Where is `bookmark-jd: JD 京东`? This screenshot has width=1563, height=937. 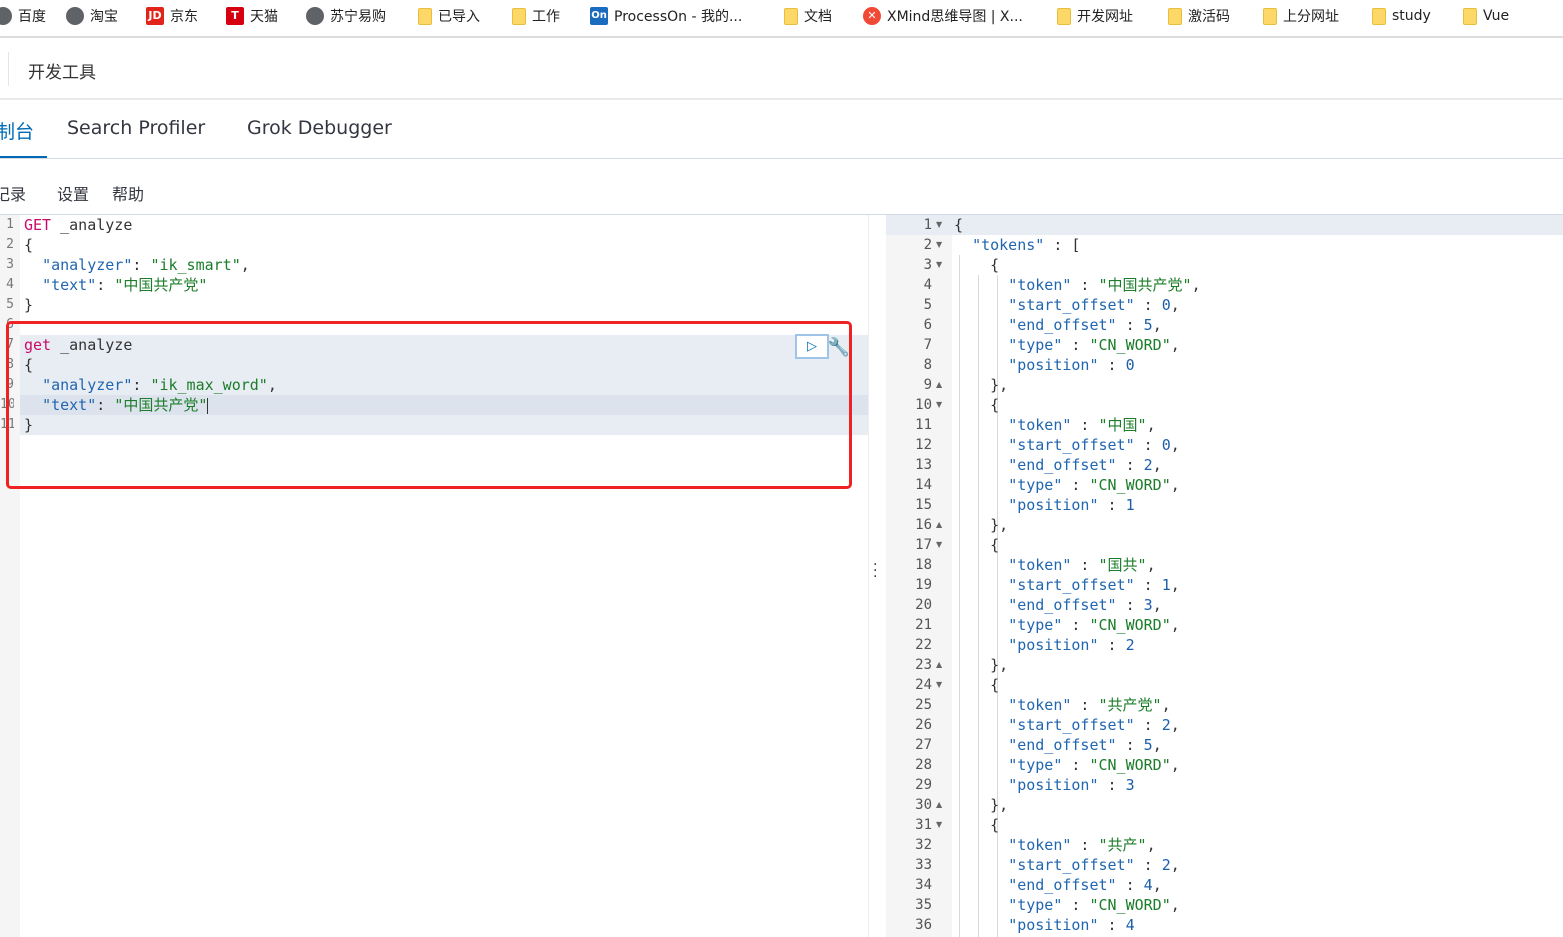
bookmark-jd: JD 京东 is located at coordinates (172, 16).